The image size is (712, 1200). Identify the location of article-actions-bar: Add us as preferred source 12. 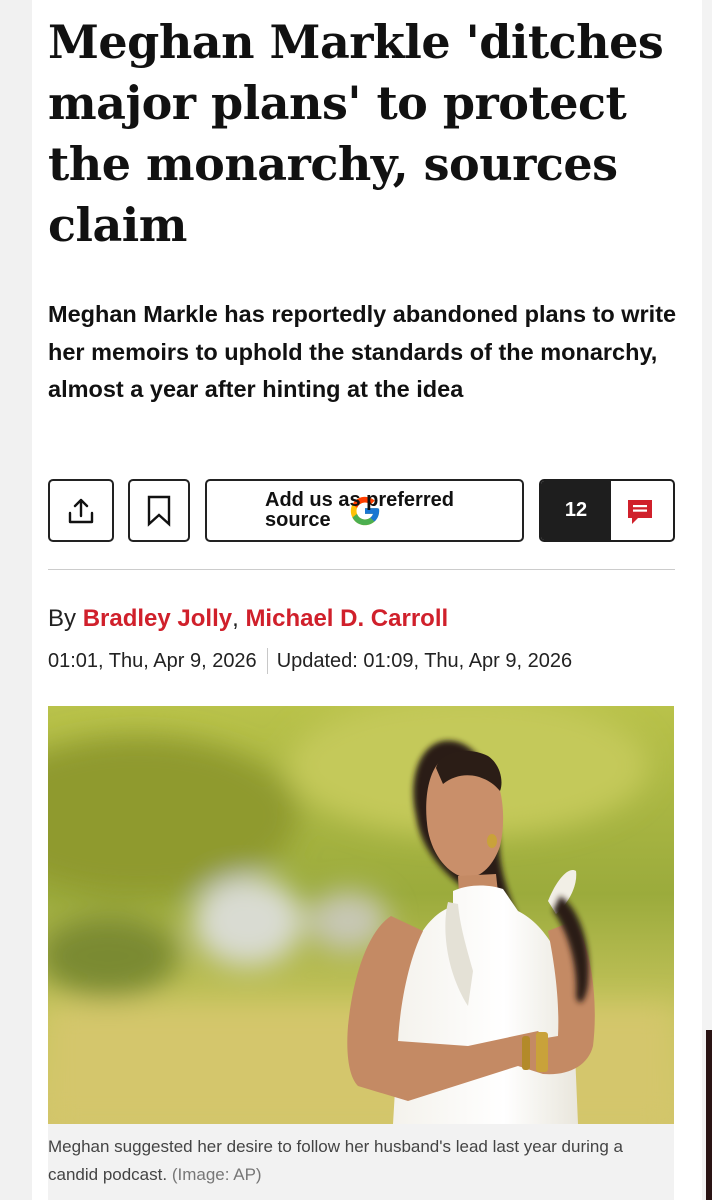
(361, 512).